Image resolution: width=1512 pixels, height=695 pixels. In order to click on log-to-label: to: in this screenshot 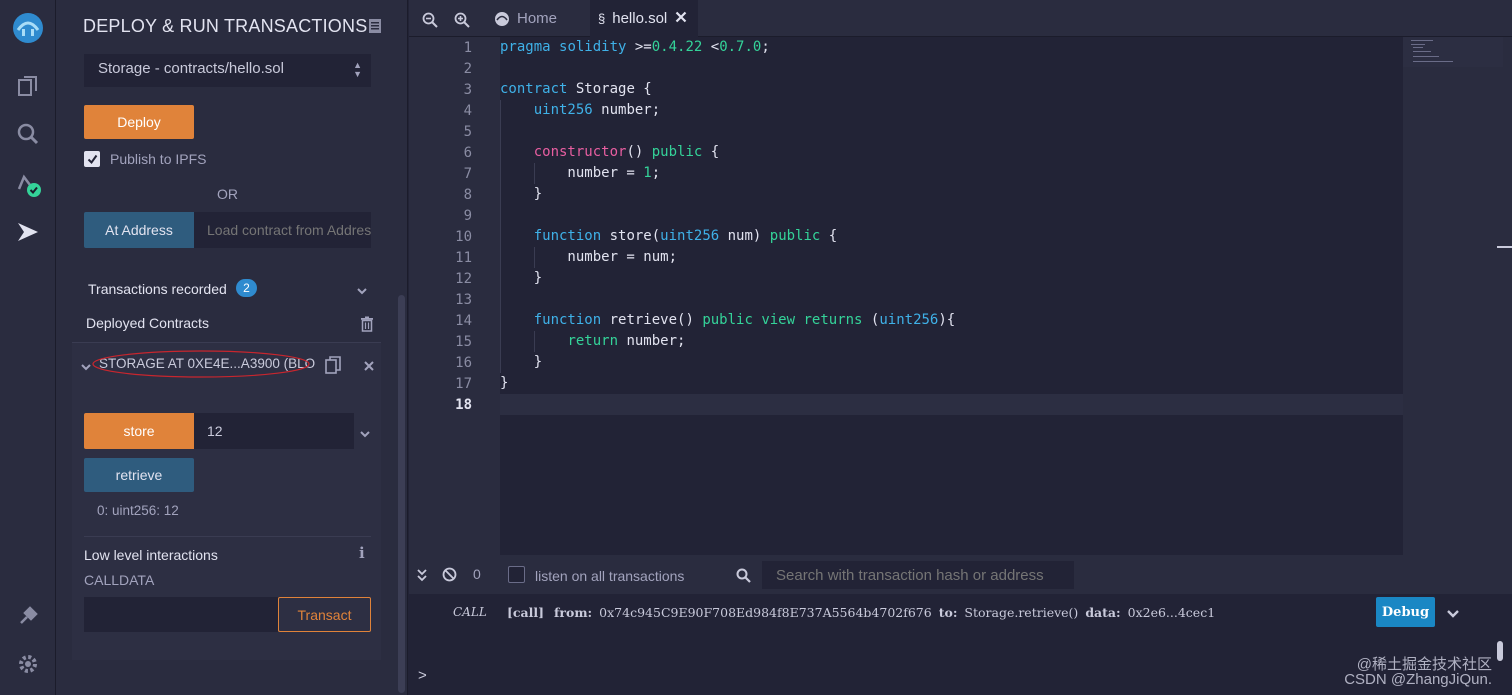, I will do `click(948, 612)`.